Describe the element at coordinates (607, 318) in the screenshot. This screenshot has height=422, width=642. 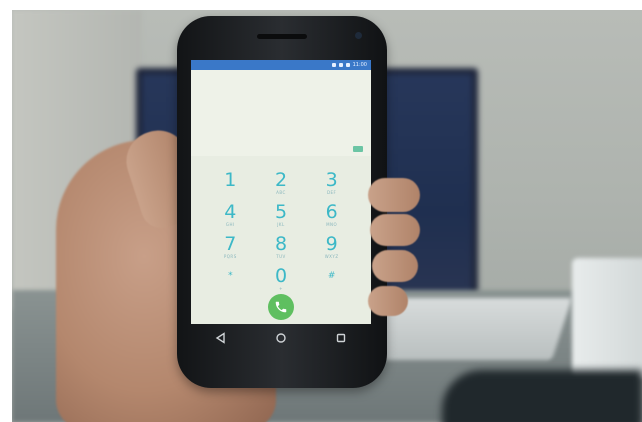
I see `background-mug` at that location.